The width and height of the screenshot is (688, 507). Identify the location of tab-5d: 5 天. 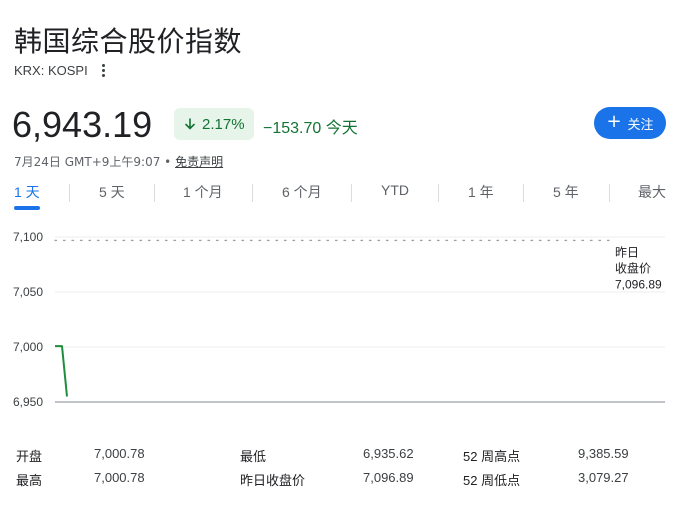
(112, 195).